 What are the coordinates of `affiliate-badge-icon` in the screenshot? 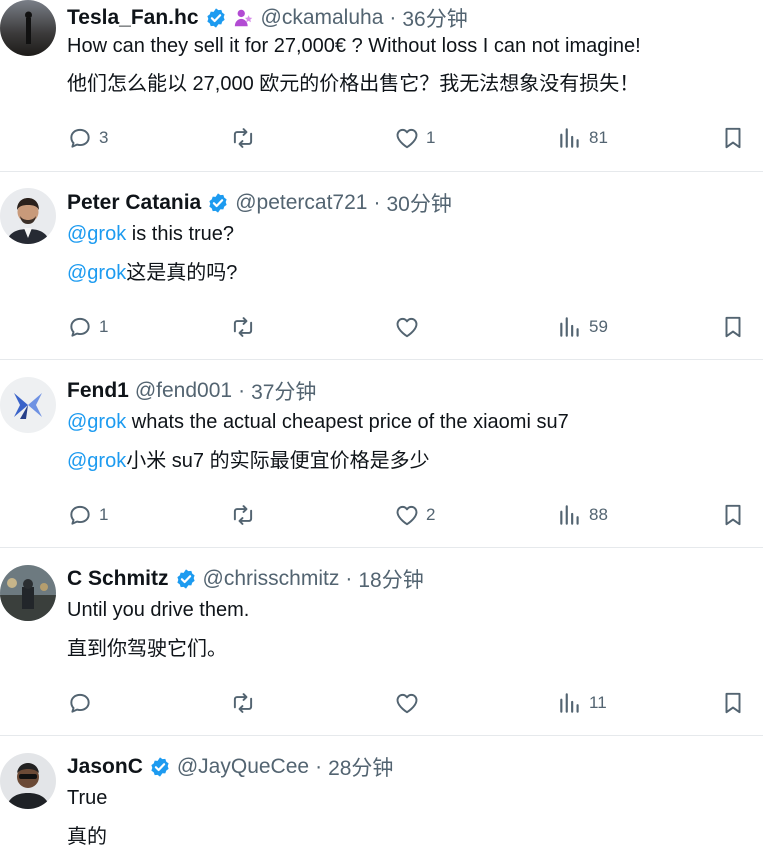 It's located at (243, 18).